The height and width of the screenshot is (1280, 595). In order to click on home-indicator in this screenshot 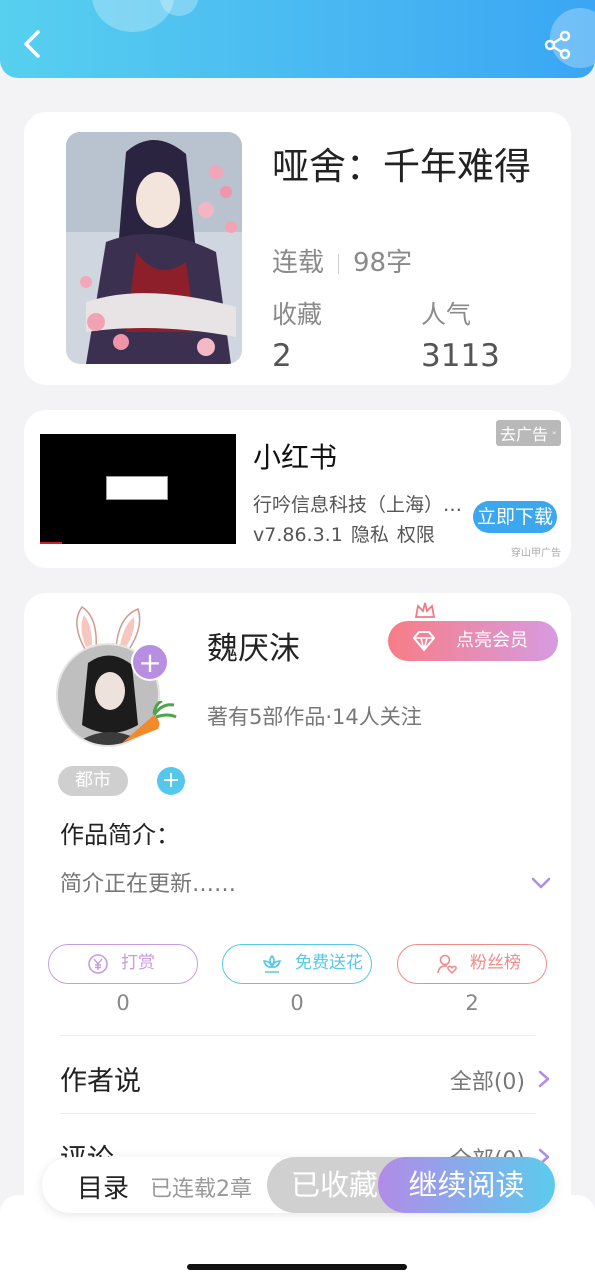, I will do `click(297, 1267)`.